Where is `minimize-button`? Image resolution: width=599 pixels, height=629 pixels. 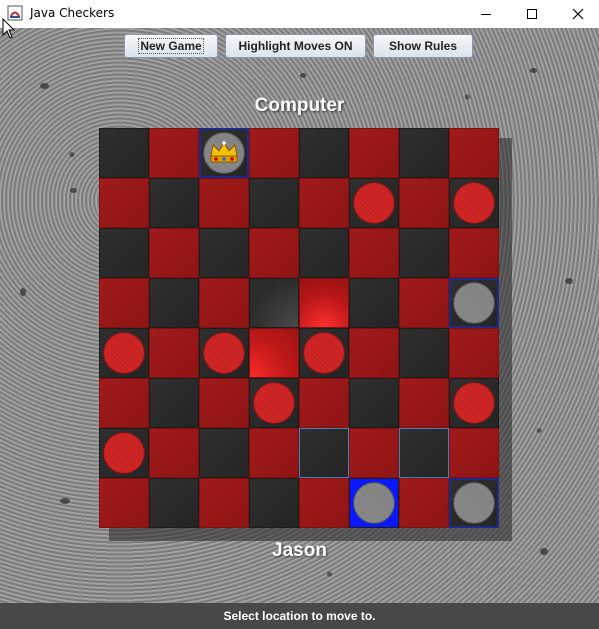 minimize-button is located at coordinates (486, 14).